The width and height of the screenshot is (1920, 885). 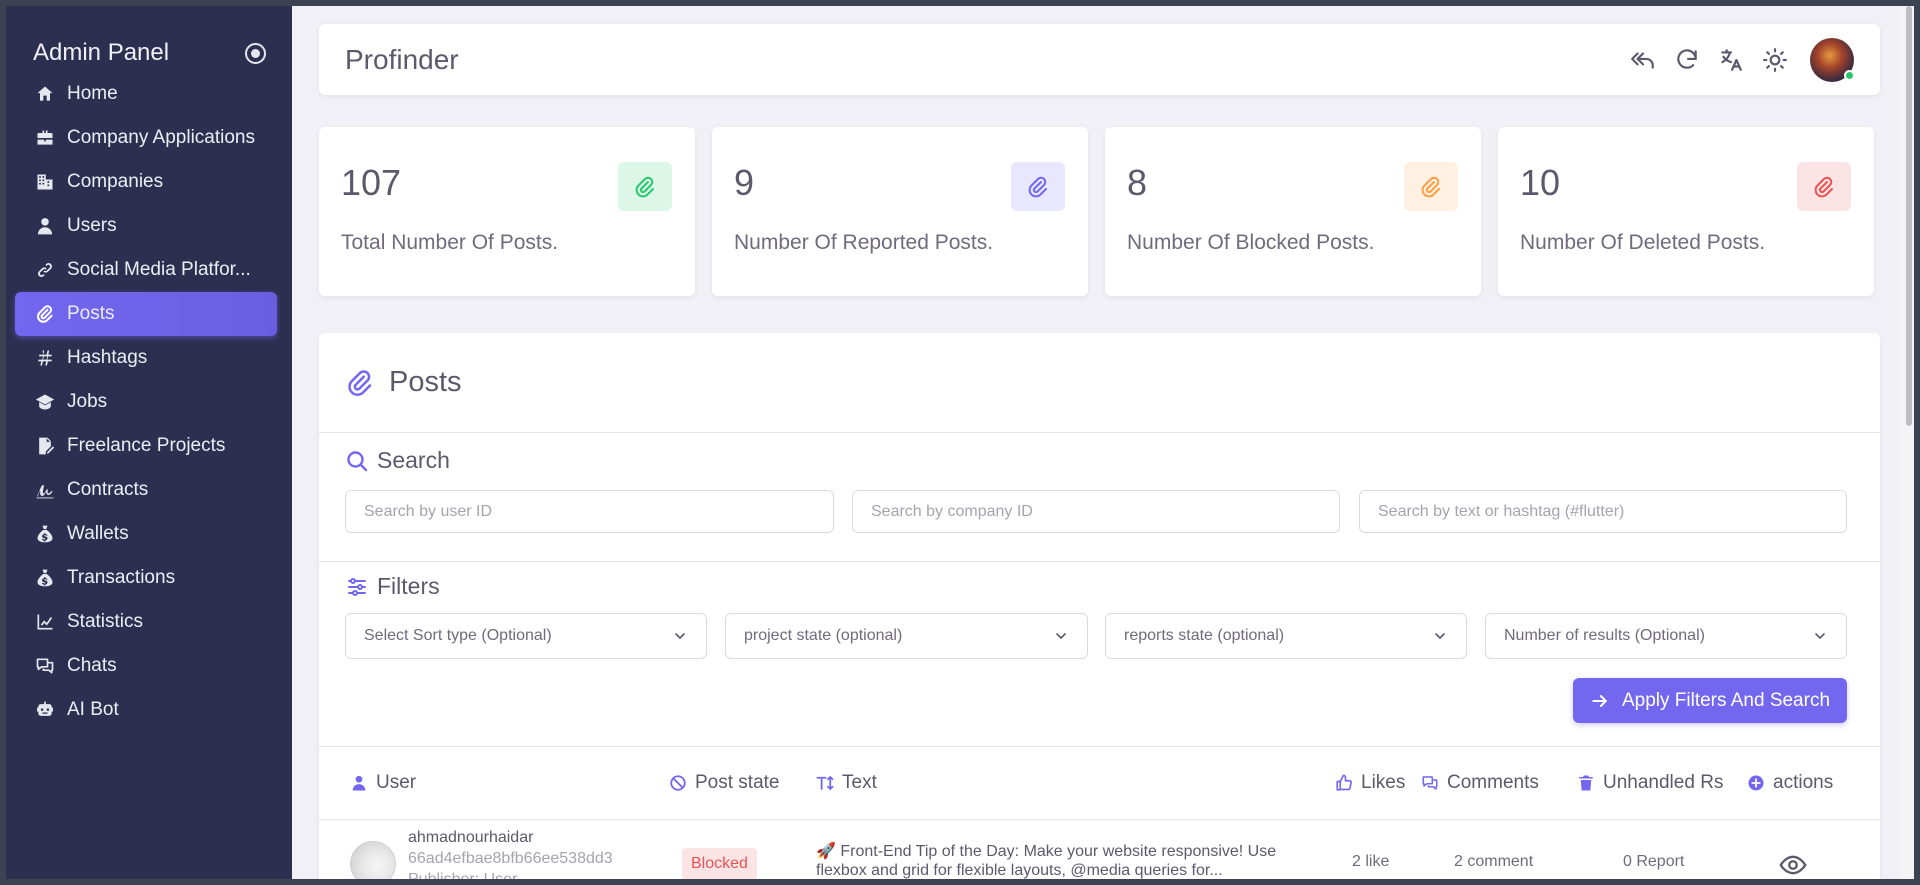 What do you see at coordinates (1650, 783) in the screenshot?
I see `column-header-unhandled-reports: Unhandled Rs` at bounding box center [1650, 783].